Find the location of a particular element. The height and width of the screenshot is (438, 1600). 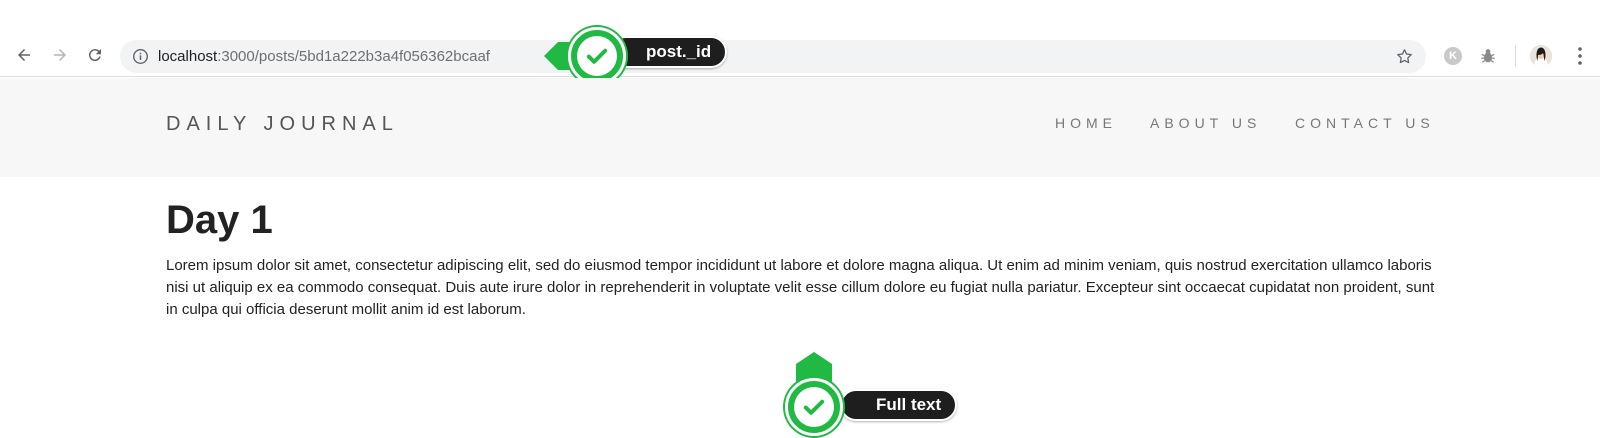

back-icon is located at coordinates (24, 55).